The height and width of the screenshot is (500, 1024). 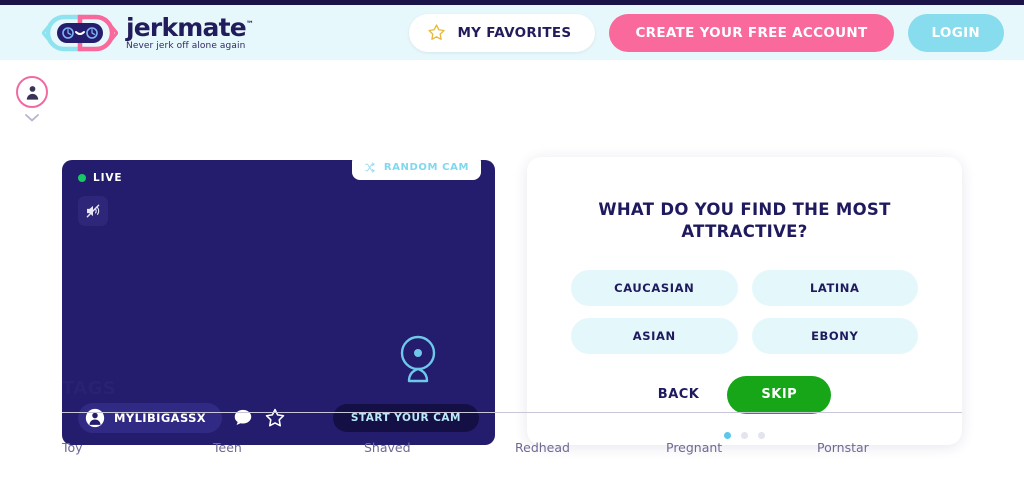 I want to click on logo-trademark: ™, so click(x=249, y=24).